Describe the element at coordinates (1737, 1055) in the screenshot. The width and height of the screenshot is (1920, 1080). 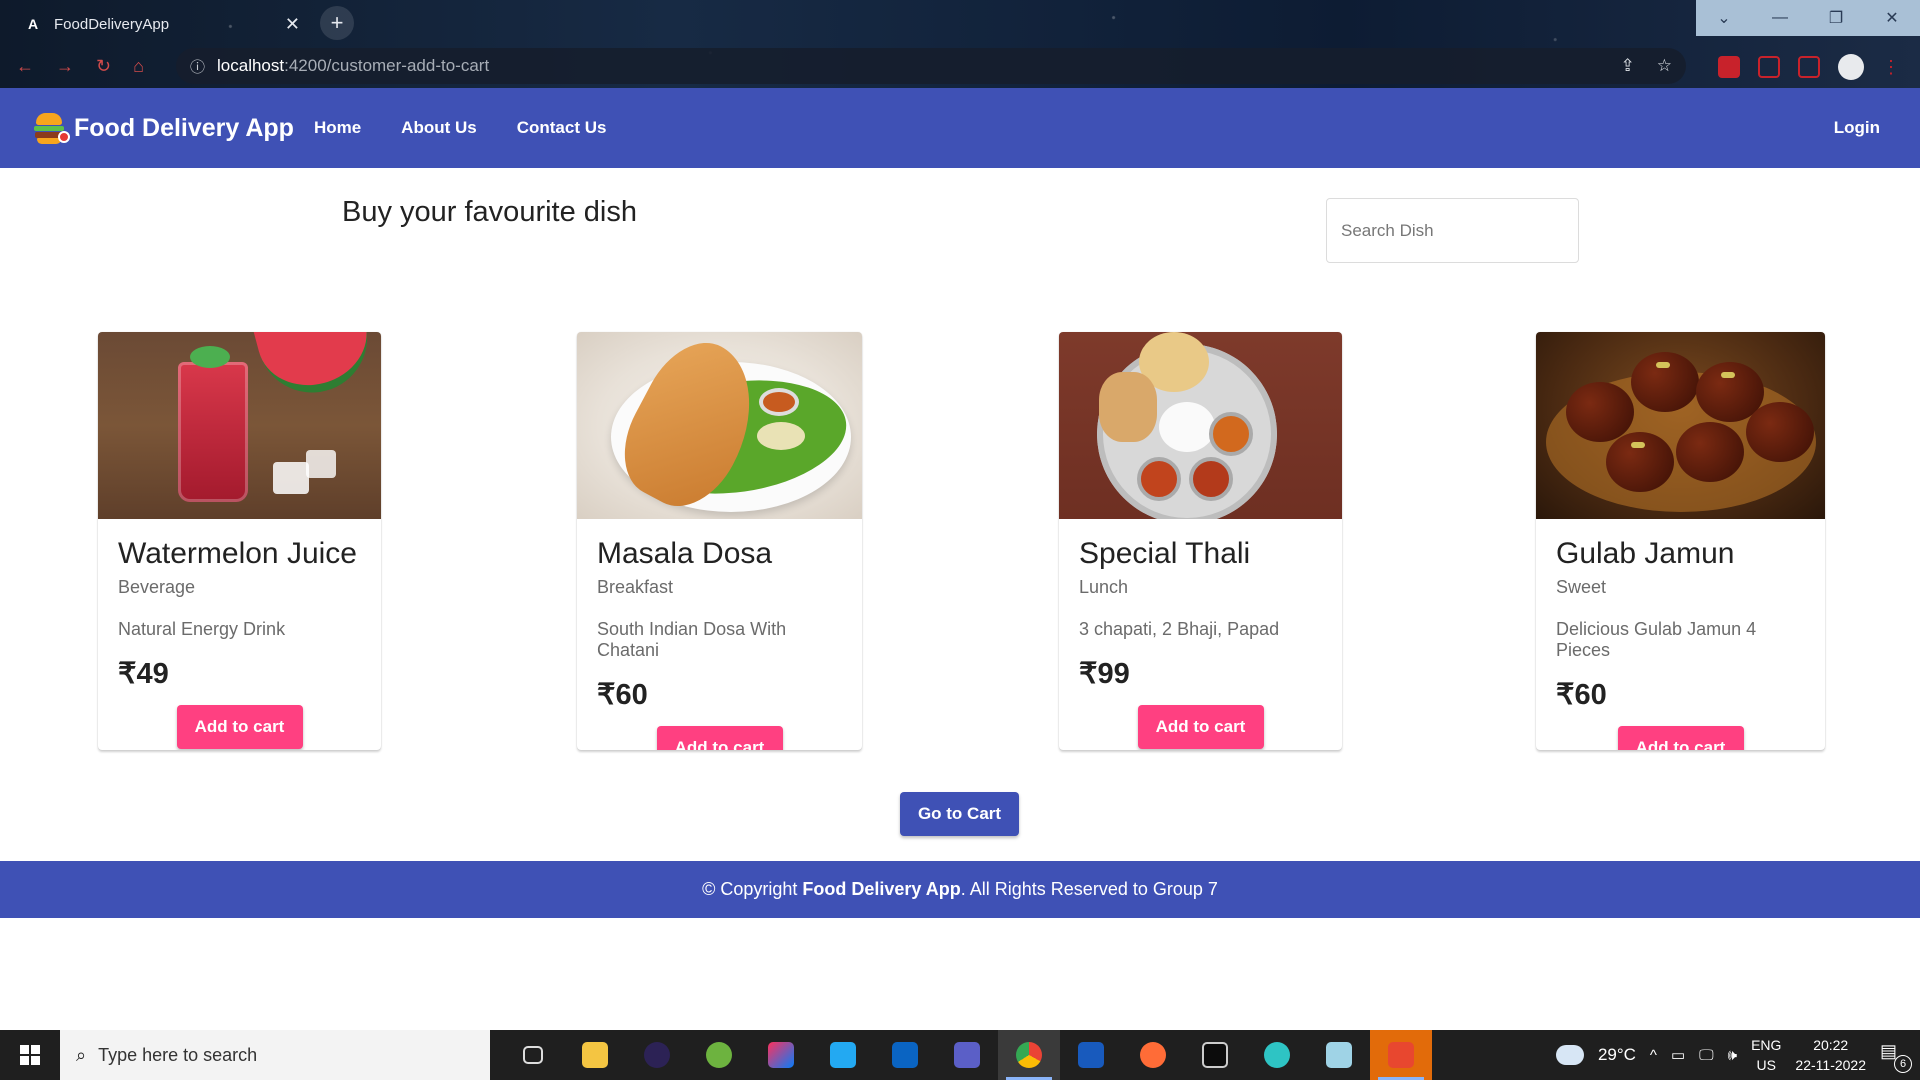
I see `system-tray: 29°C ^ ▭ 🖵 🕪 ENG US 20:22 22-11-2022 ▤ 6` at that location.